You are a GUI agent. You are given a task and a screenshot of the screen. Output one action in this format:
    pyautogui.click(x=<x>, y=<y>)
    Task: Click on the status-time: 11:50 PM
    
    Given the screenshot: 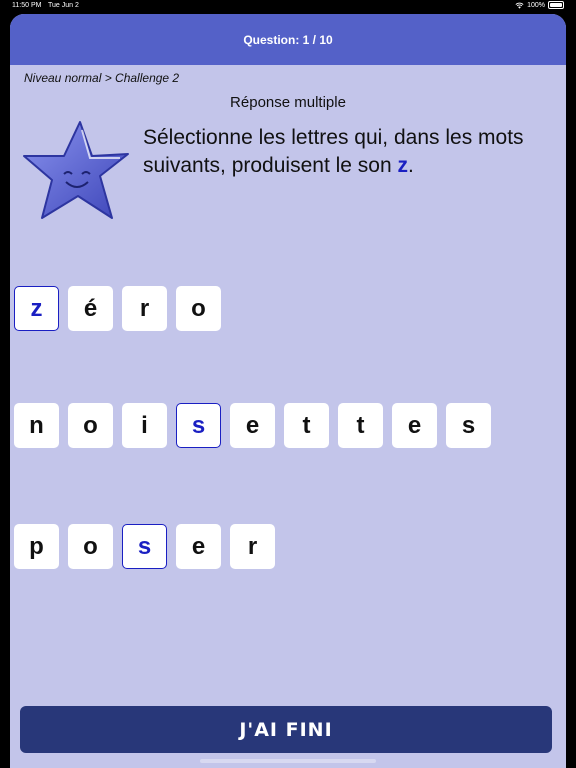 What is the action you would take?
    pyautogui.click(x=27, y=5)
    